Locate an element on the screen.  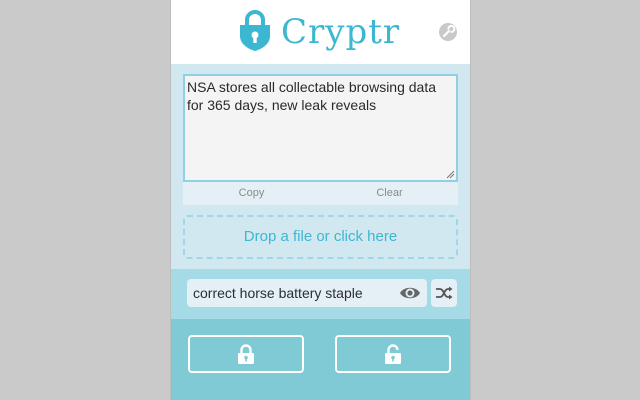
password-input: correct horse battery staple is located at coordinates (307, 293).